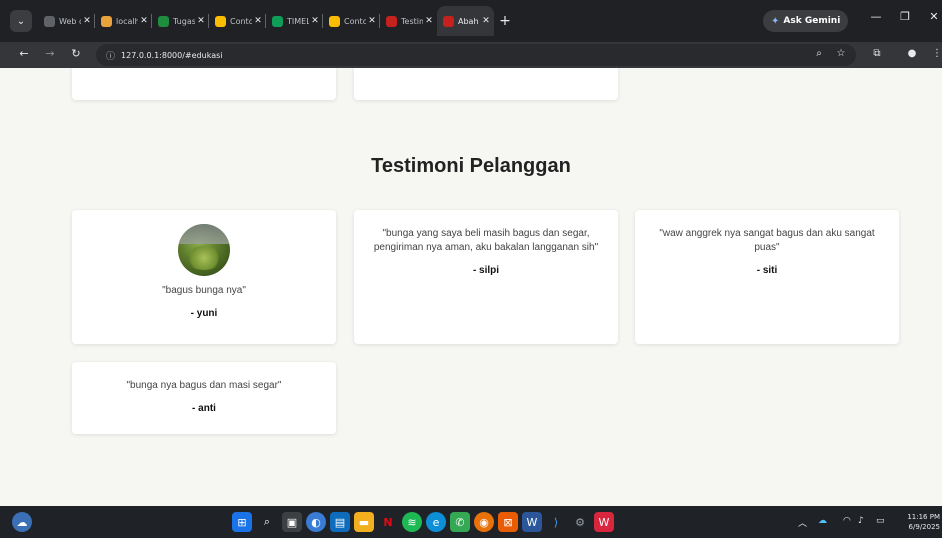 This screenshot has height=538, width=942. What do you see at coordinates (21, 21) in the screenshot?
I see `tab-search-chevron-icon: ⌄` at bounding box center [21, 21].